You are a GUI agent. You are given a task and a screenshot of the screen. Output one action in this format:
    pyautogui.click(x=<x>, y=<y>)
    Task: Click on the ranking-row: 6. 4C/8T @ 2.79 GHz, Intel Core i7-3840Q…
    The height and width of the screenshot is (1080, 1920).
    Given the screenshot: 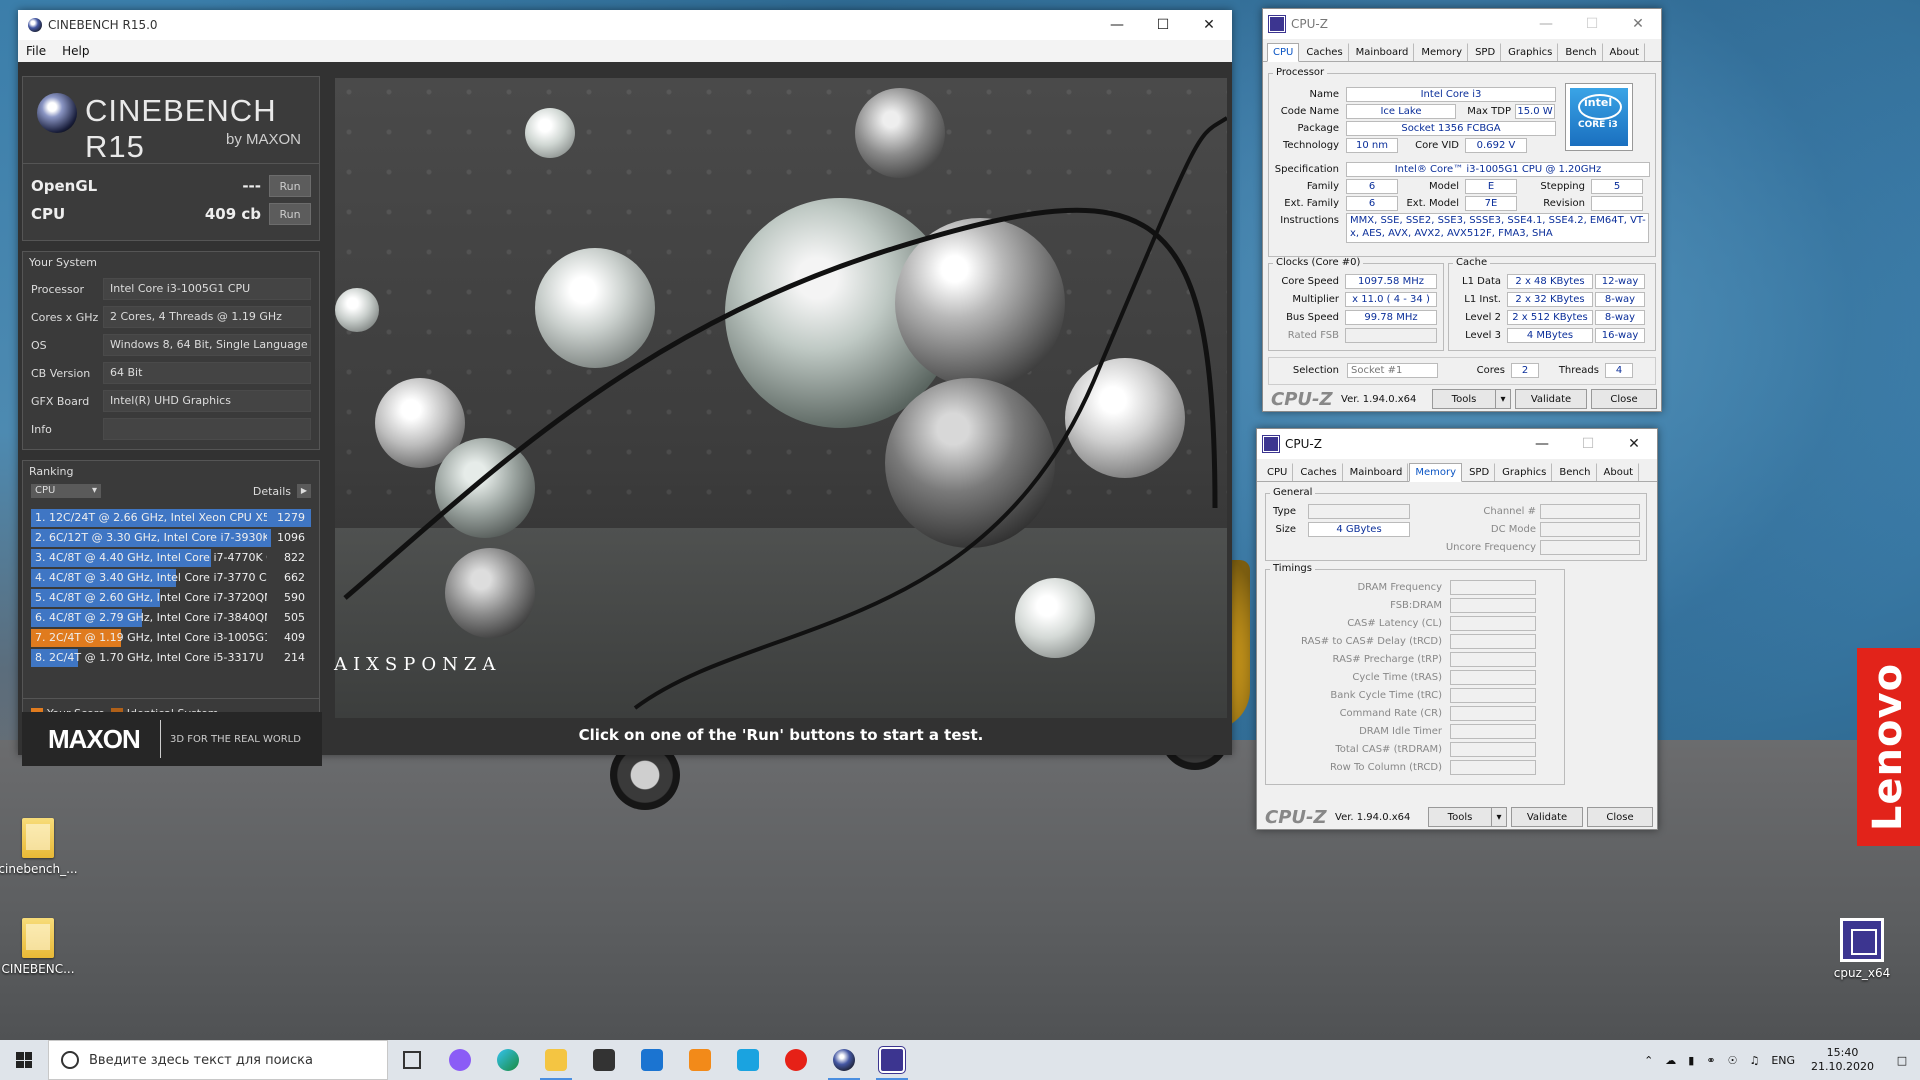 What is the action you would take?
    pyautogui.click(x=171, y=618)
    